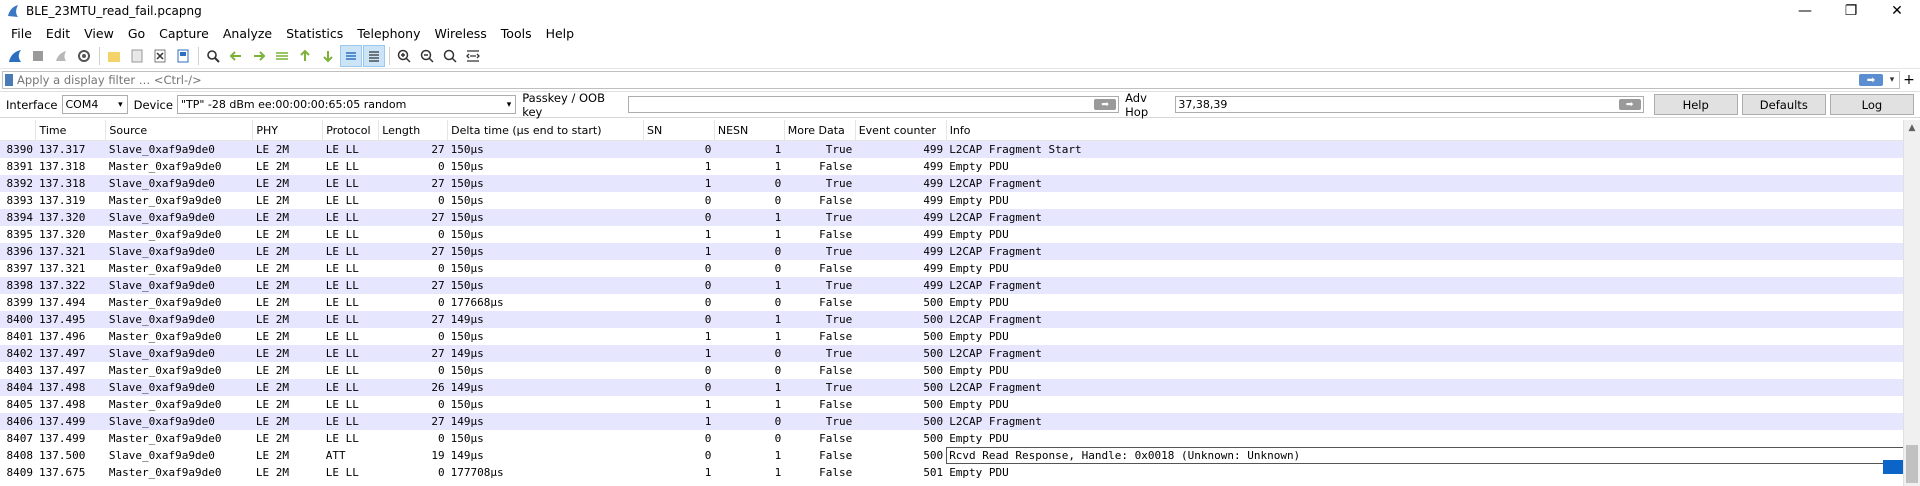 Image resolution: width=1920 pixels, height=486 pixels. I want to click on options-gear-icon, so click(84, 56).